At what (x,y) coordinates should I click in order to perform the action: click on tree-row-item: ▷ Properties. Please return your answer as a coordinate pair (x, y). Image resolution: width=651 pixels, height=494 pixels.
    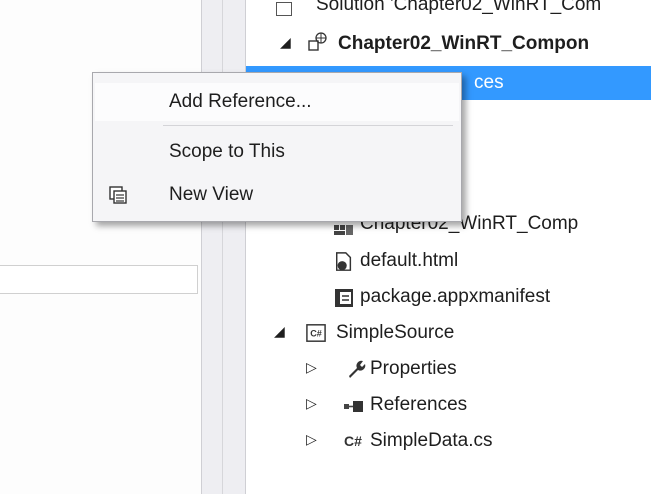
    Looking at the image, I should click on (448, 369).